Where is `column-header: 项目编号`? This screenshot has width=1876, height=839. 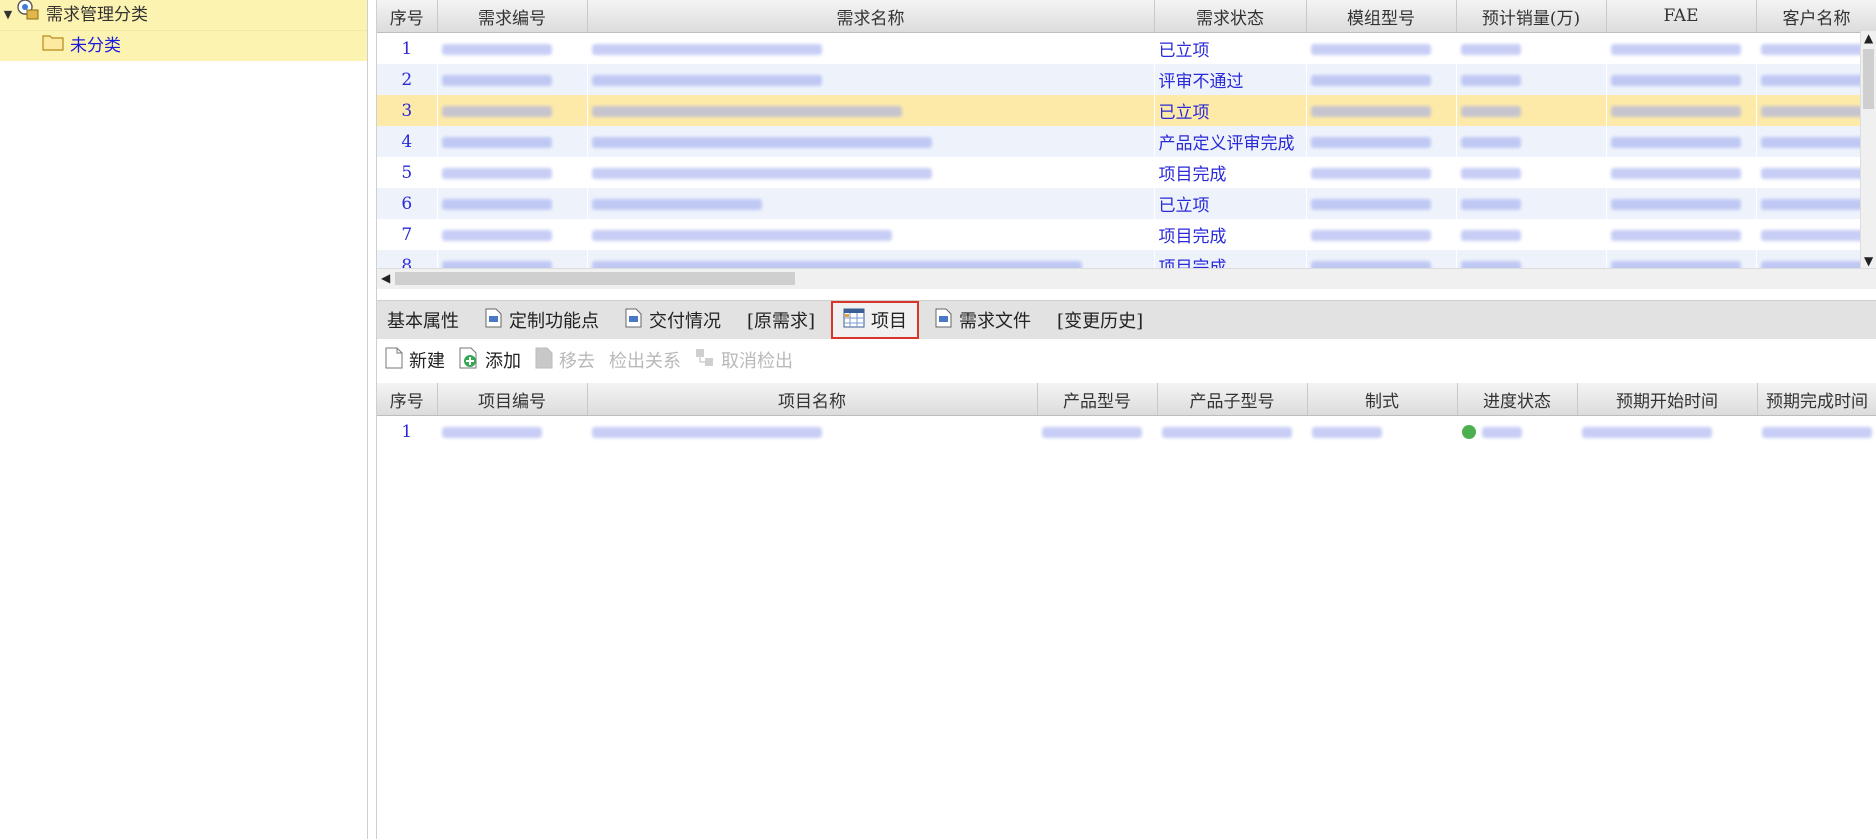 column-header: 项目编号 is located at coordinates (512, 399).